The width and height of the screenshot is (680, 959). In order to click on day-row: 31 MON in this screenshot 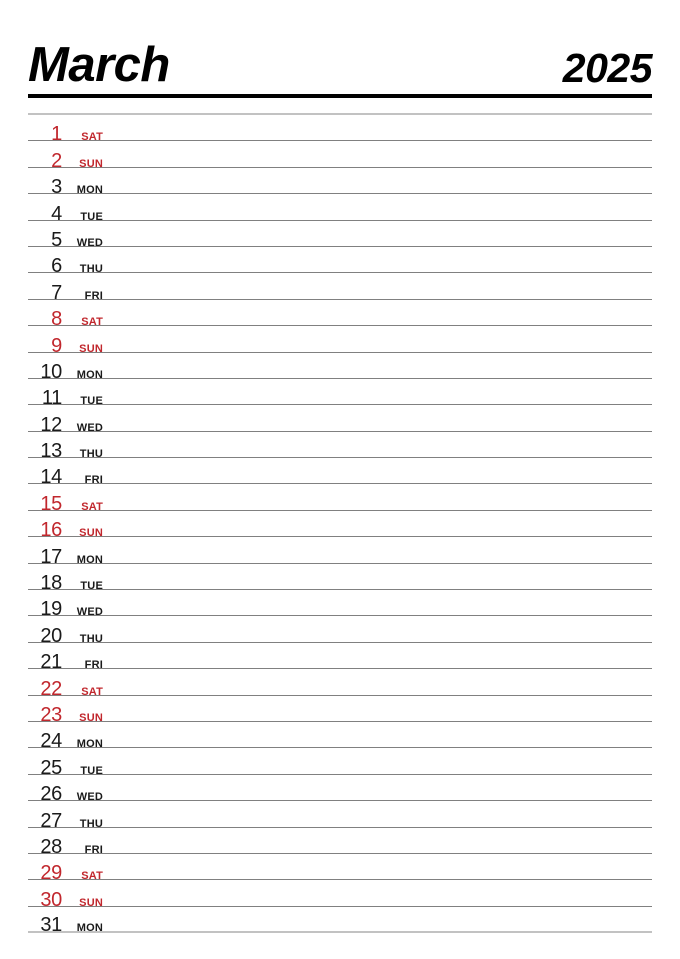, I will do `click(340, 921)`.